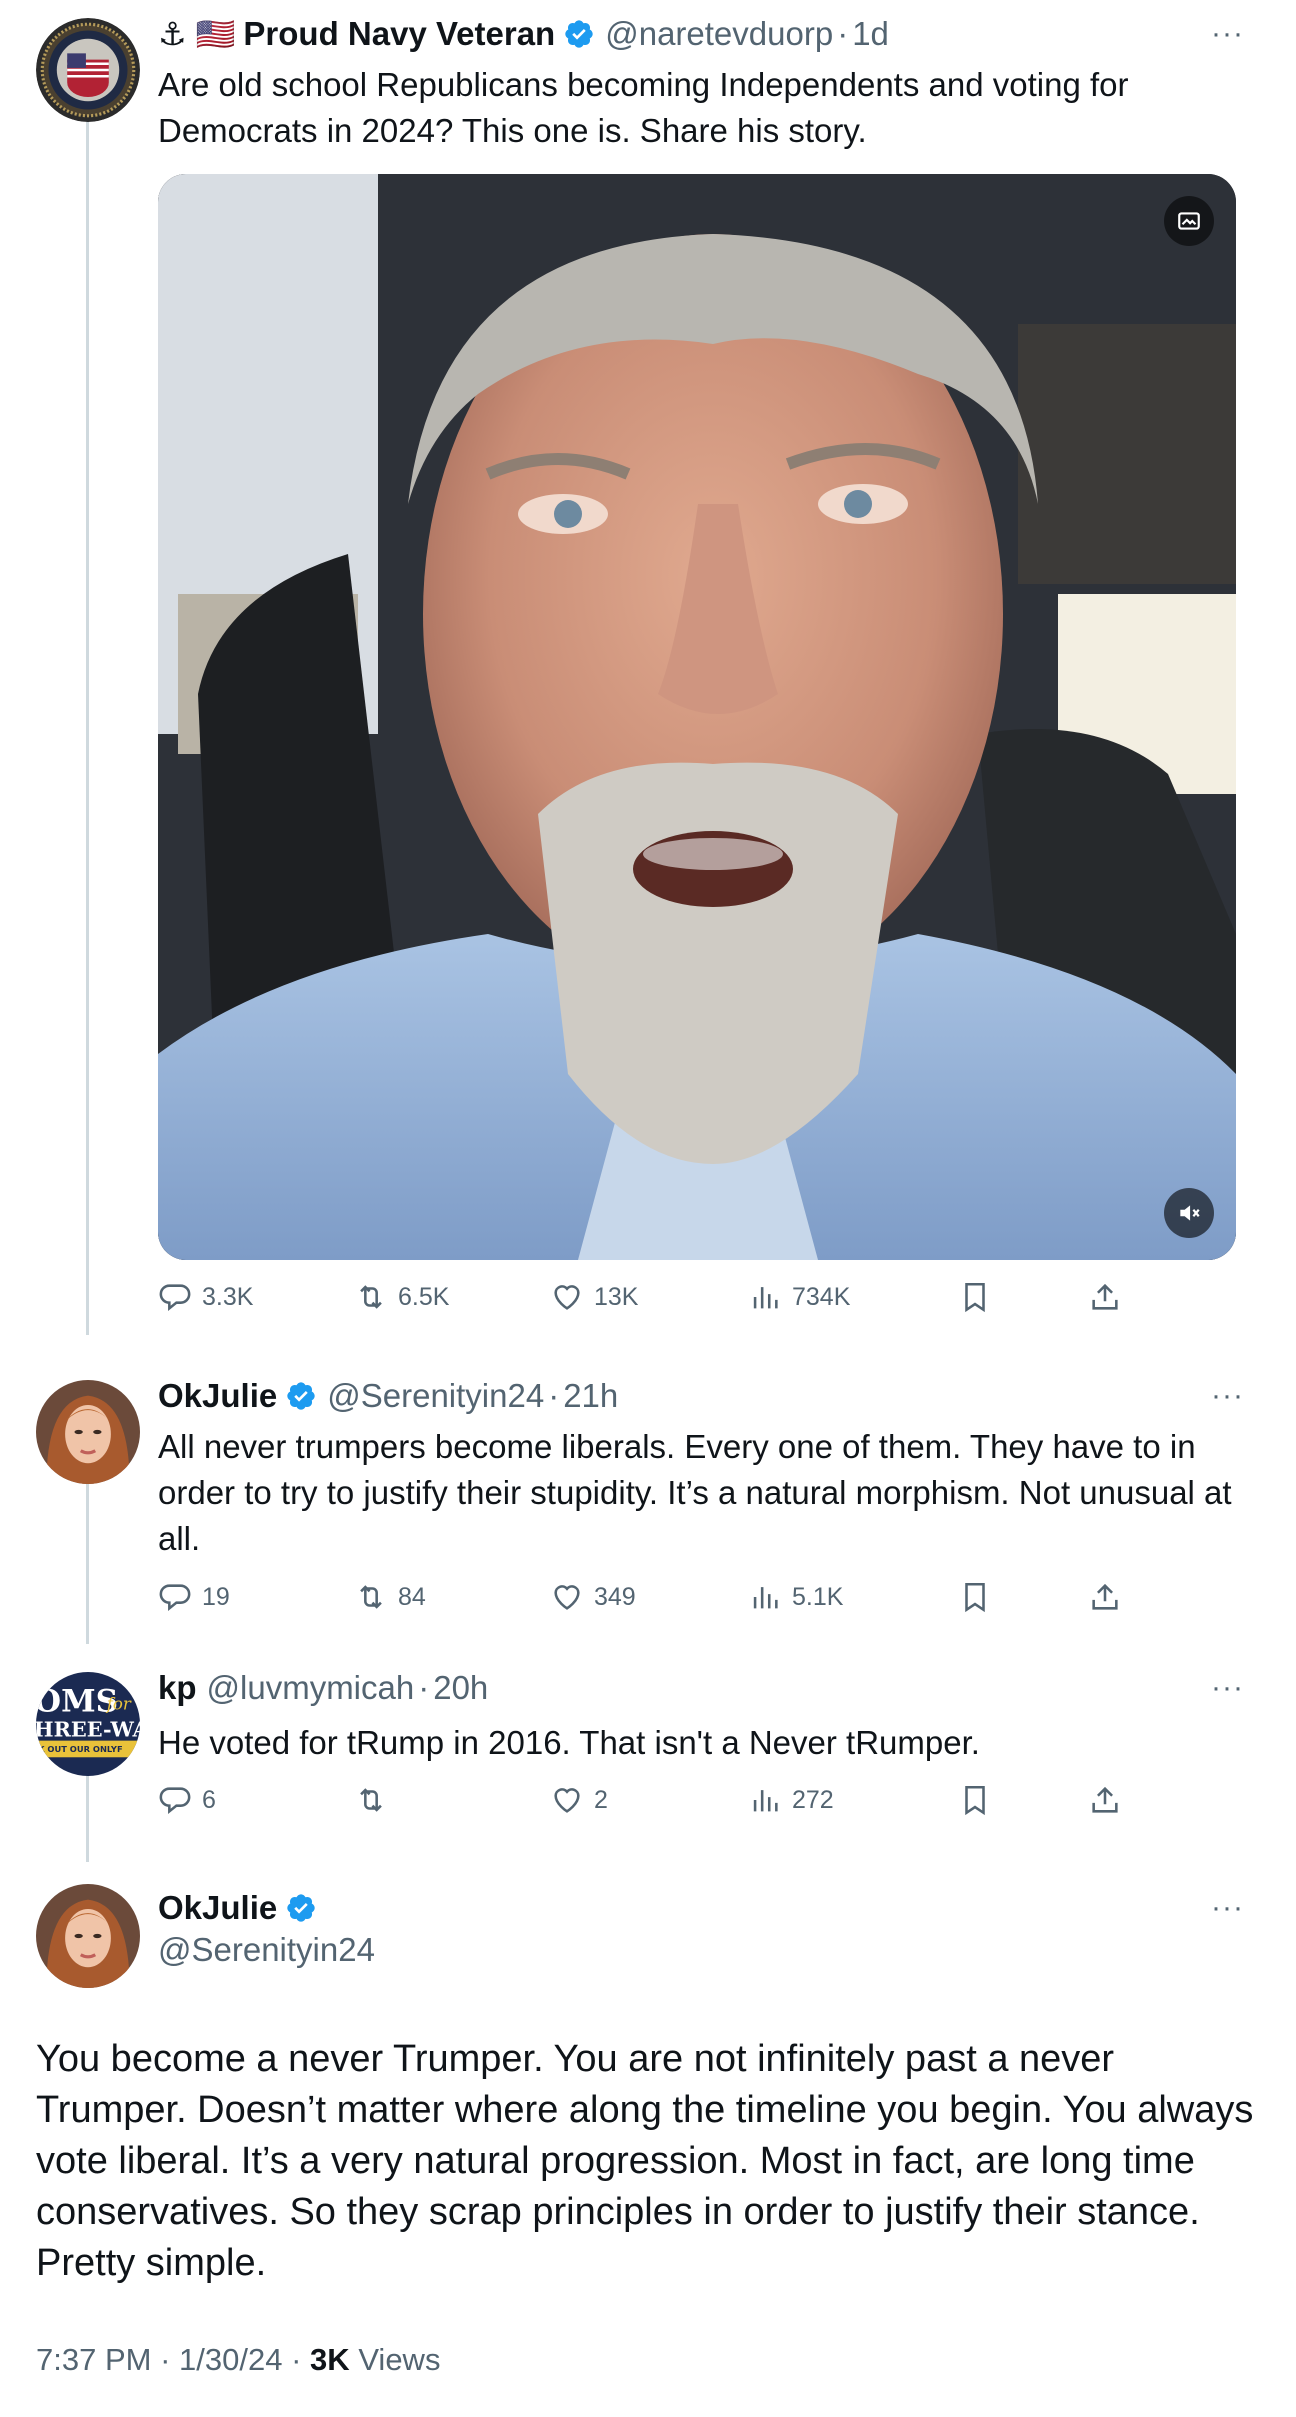 The image size is (1296, 2417). Describe the element at coordinates (813, 1800) in the screenshot. I see `views-count: 272` at that location.